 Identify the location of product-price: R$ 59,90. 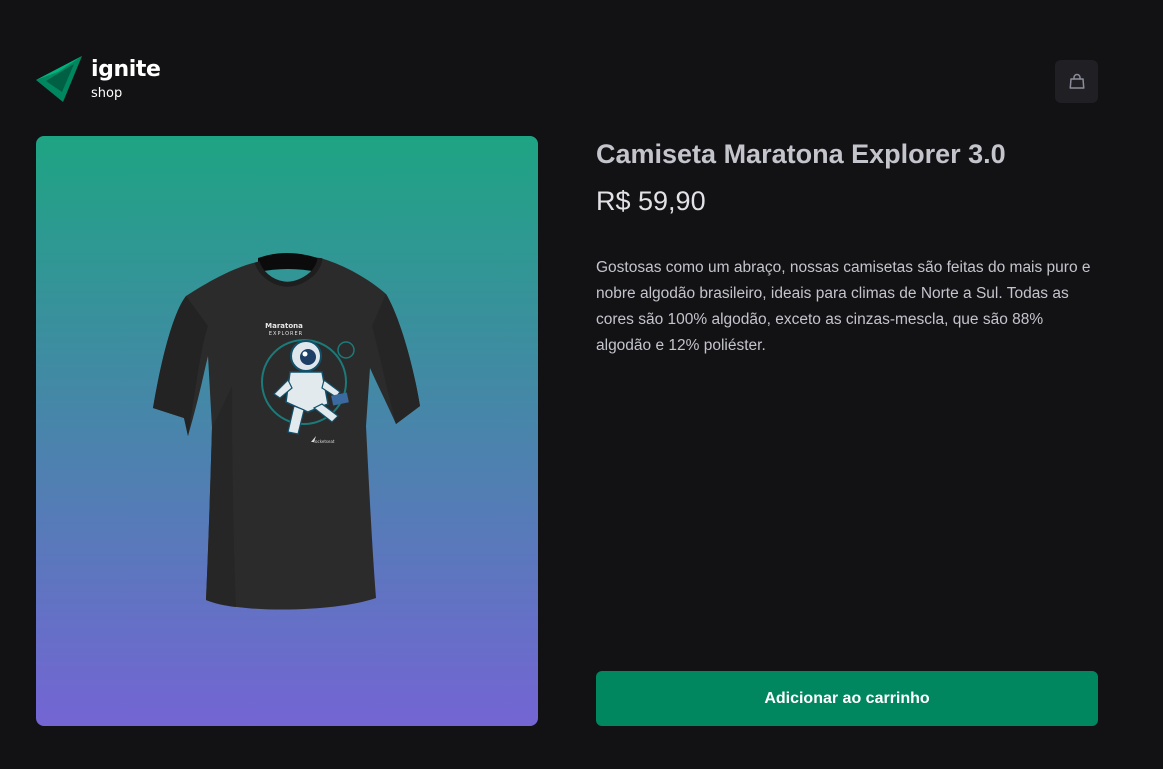
(651, 201).